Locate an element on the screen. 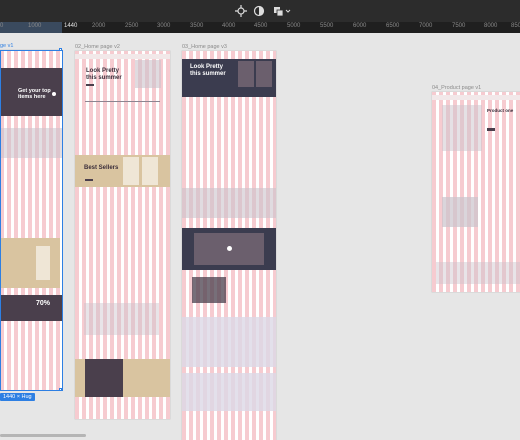 This screenshot has width=520, height=440. layers-dropdown-icon is located at coordinates (282, 11).